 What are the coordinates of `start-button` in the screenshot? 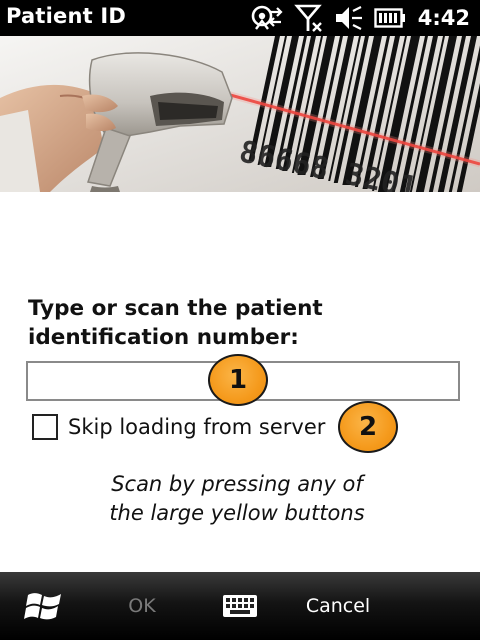 It's located at (44, 606).